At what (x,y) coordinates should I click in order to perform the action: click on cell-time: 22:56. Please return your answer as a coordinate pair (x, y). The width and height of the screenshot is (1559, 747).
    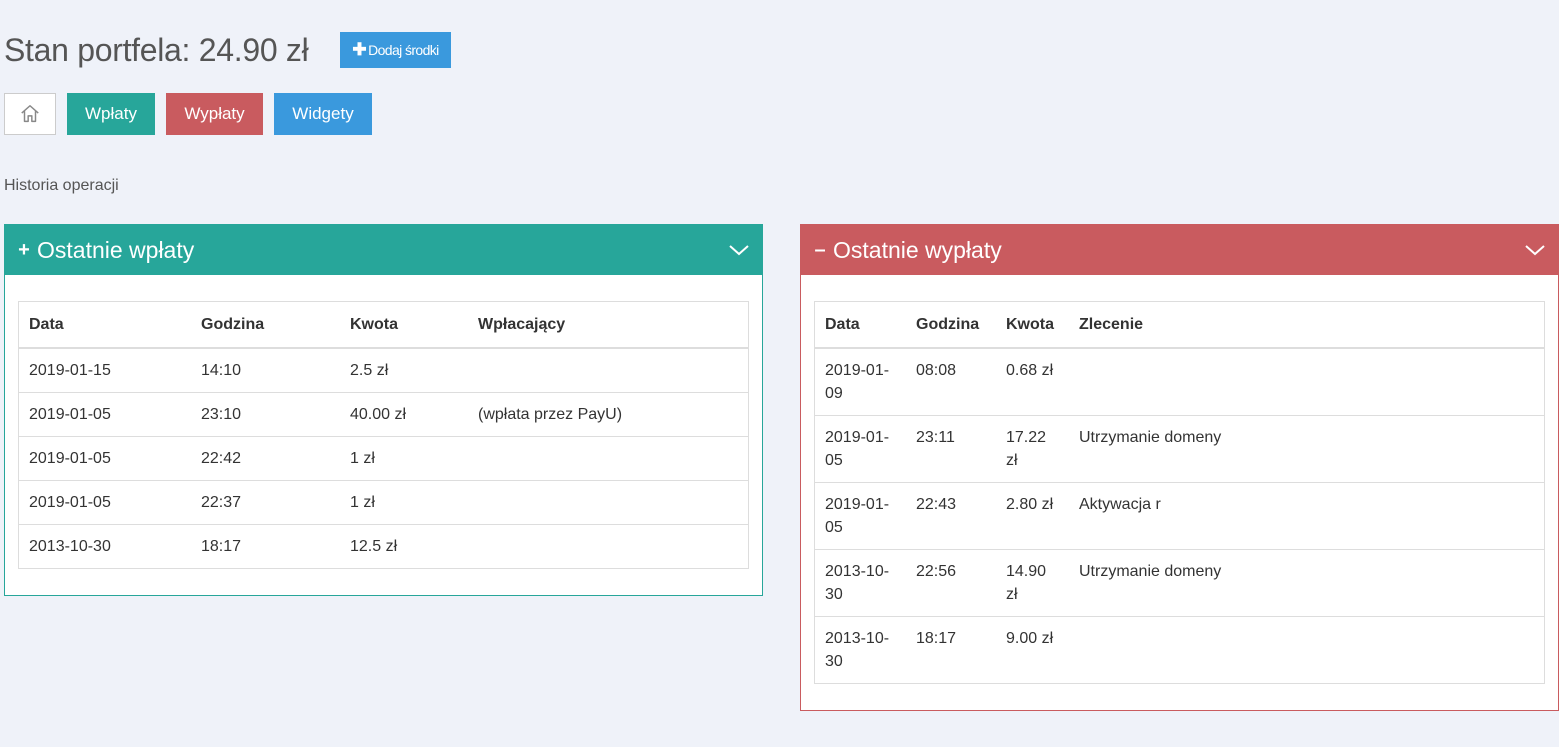
    Looking at the image, I should click on (951, 582).